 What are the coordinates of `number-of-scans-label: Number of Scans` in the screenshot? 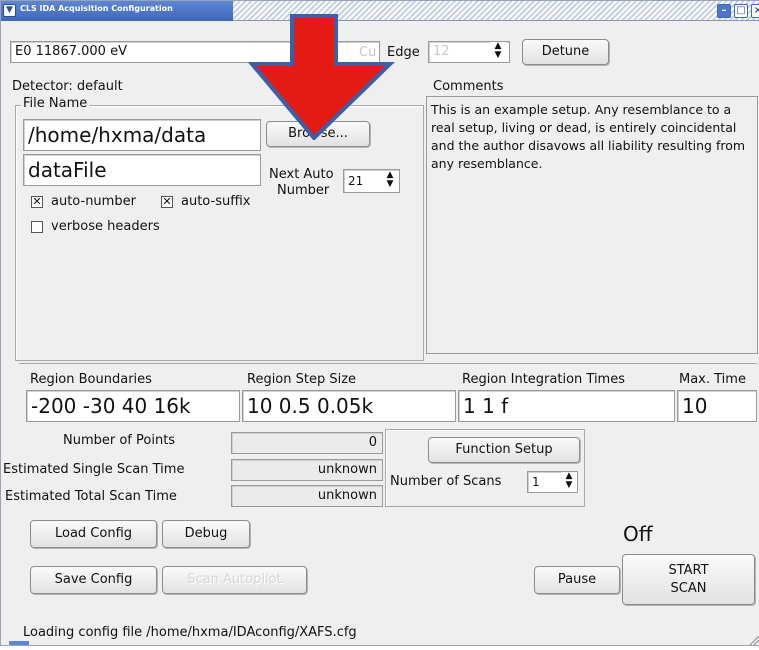 It's located at (446, 481).